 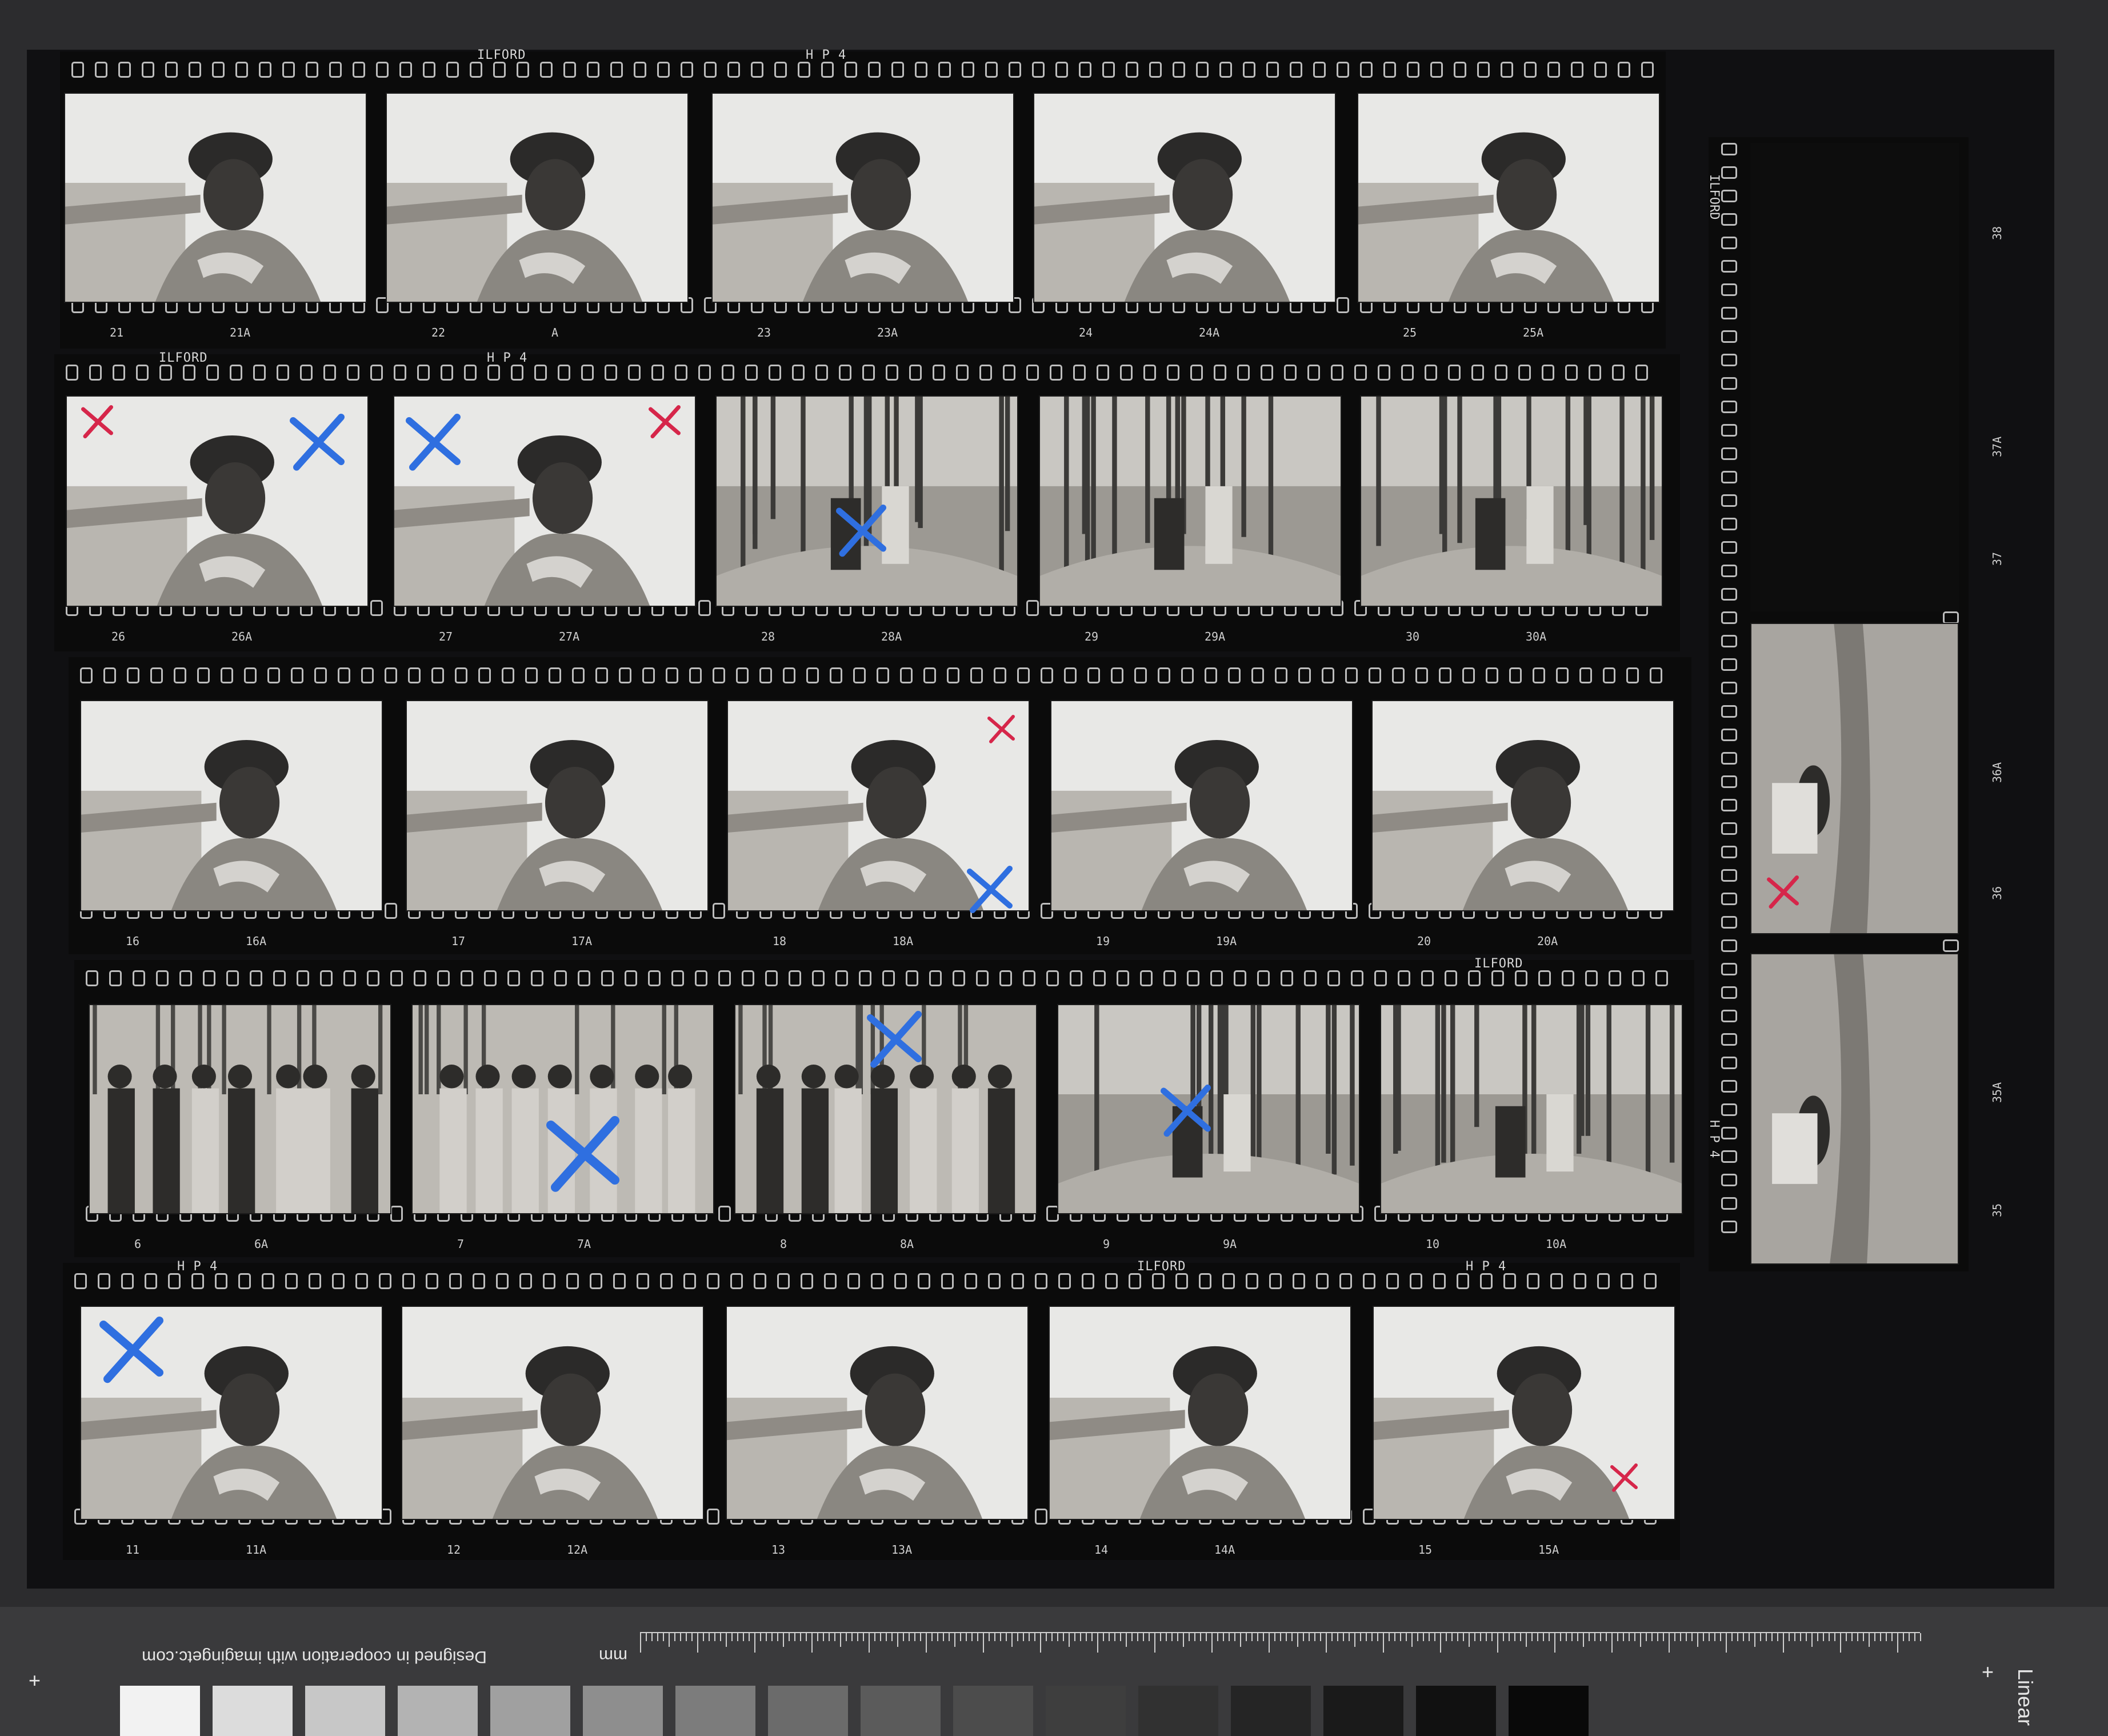 What do you see at coordinates (887, 332) in the screenshot?
I see `frame-number-a: 23A` at bounding box center [887, 332].